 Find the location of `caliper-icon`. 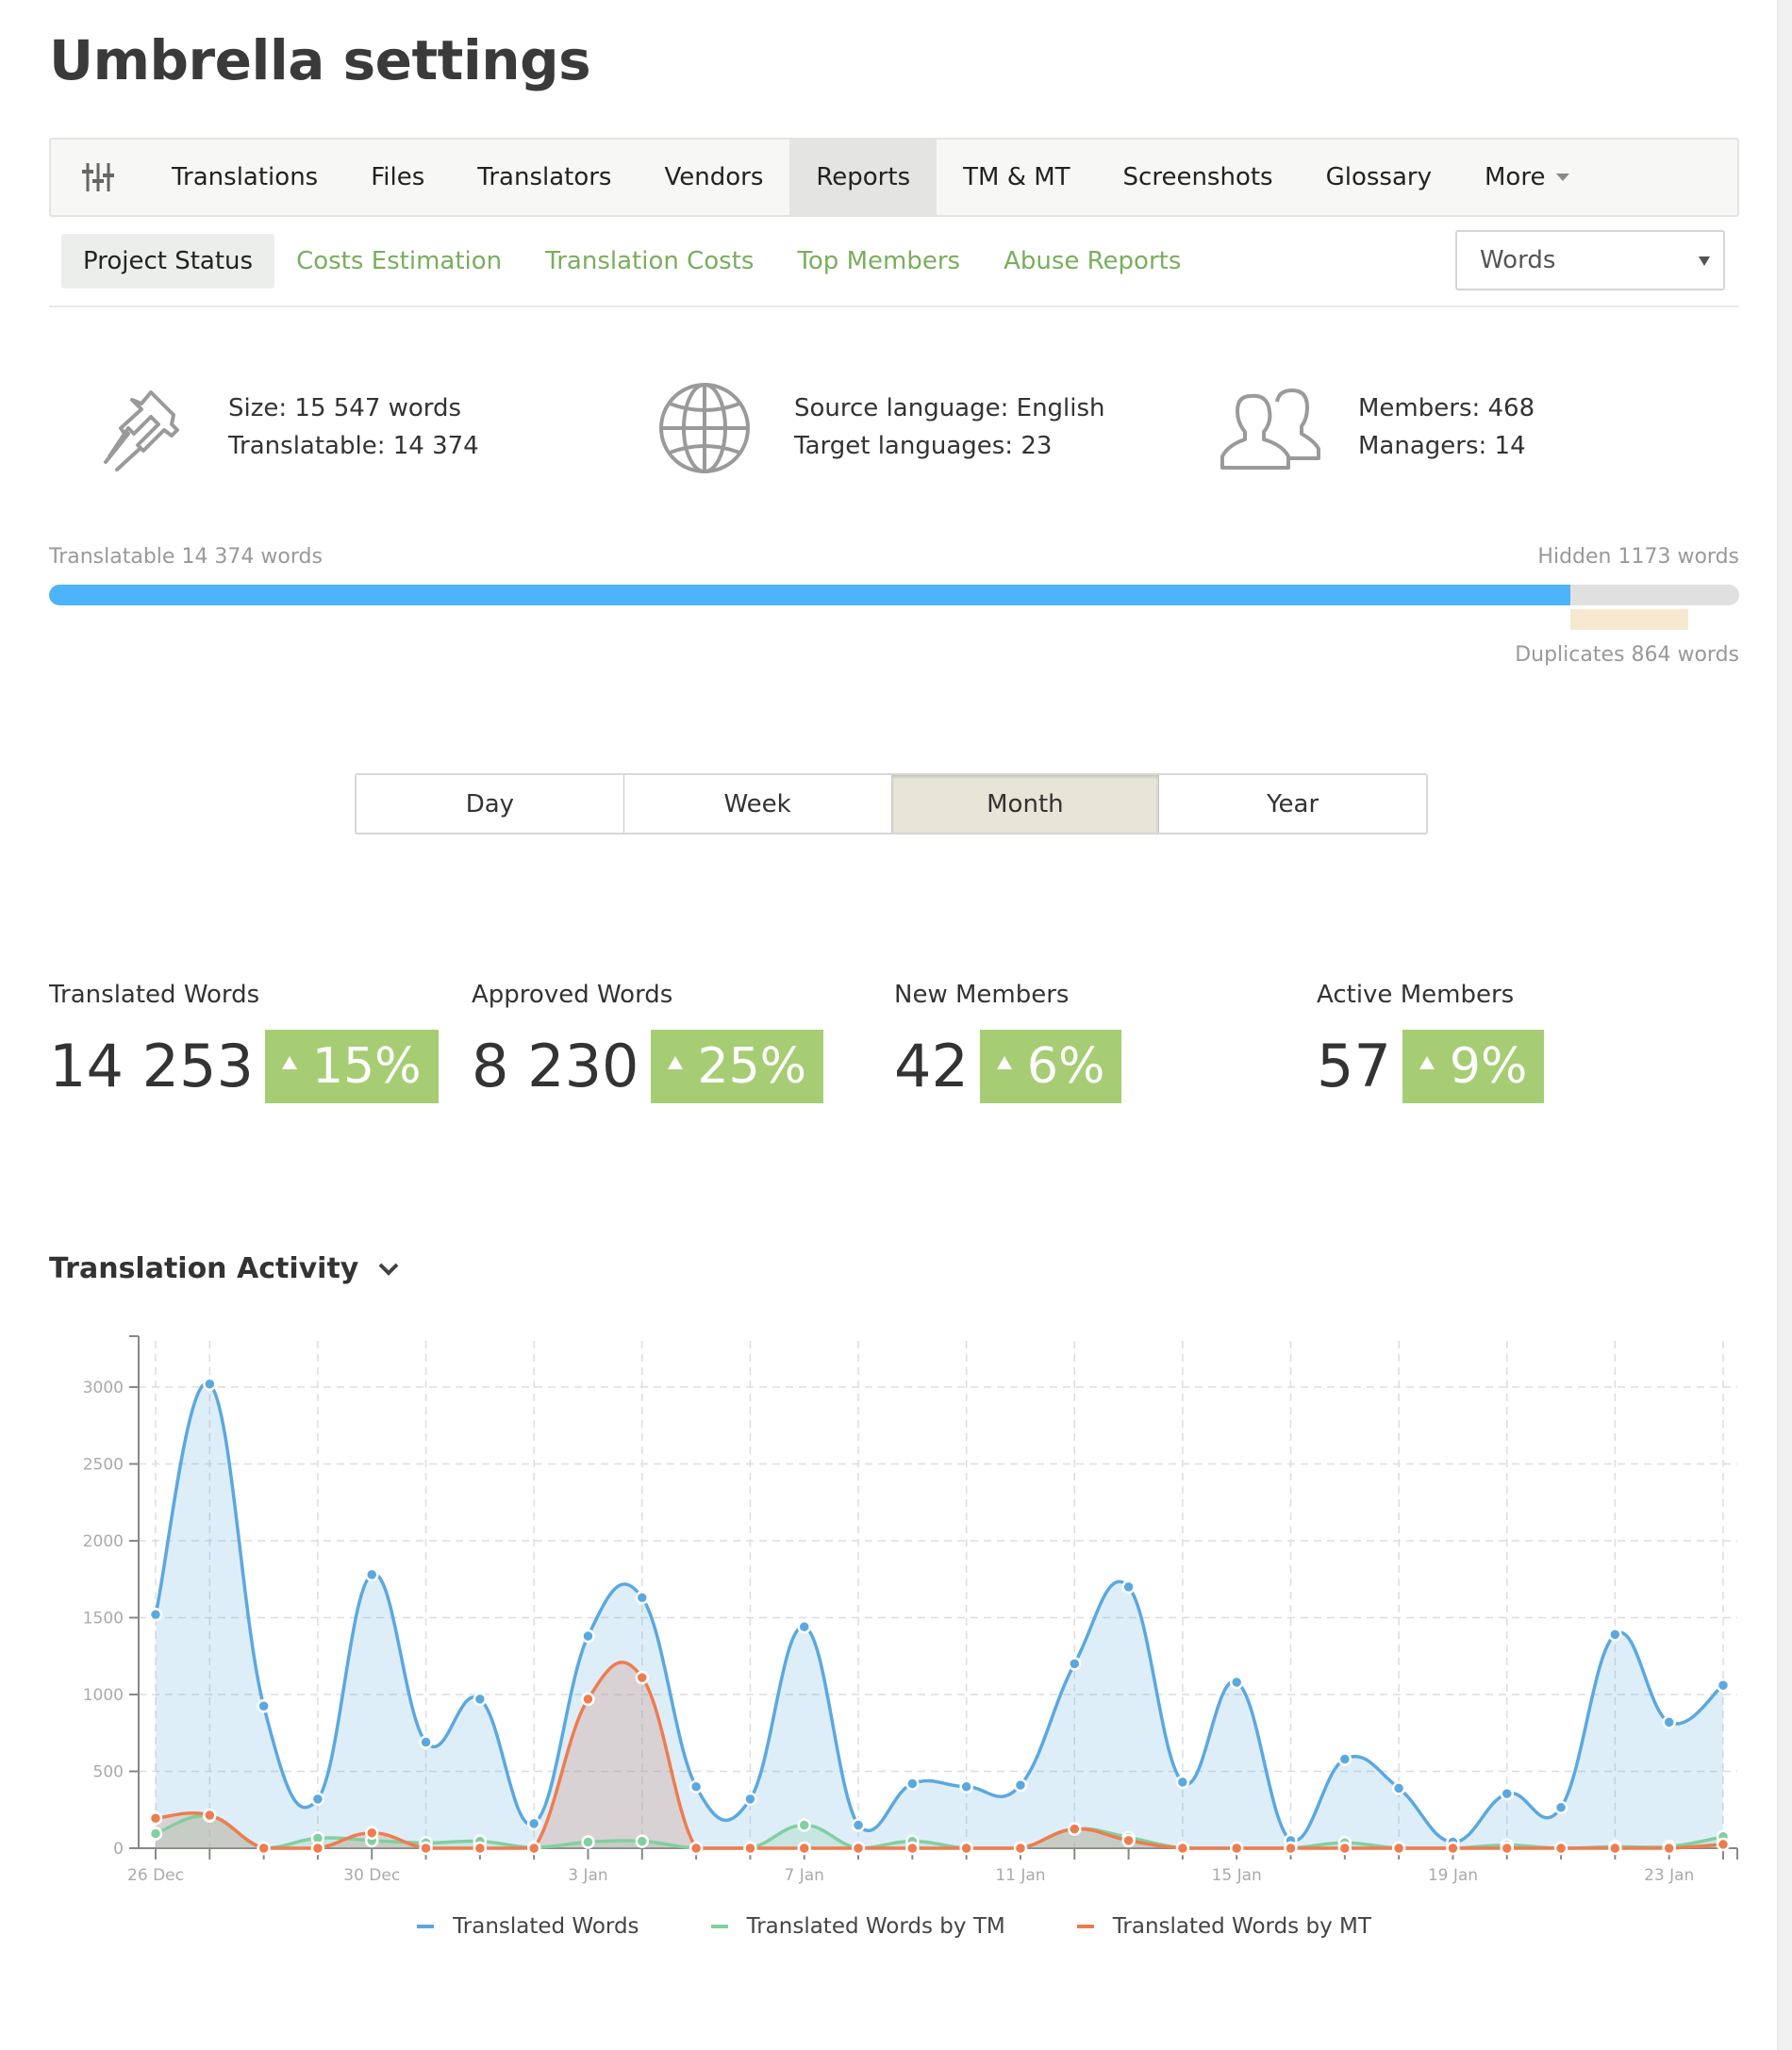

caliper-icon is located at coordinates (142, 430).